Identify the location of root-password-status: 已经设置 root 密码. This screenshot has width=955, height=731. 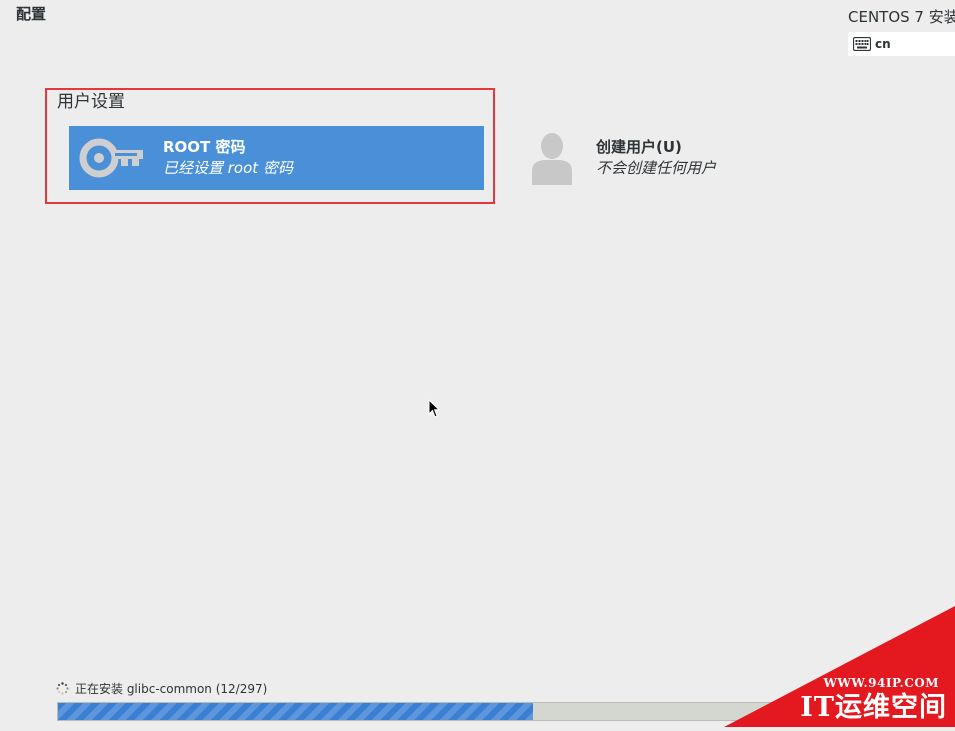
(228, 168).